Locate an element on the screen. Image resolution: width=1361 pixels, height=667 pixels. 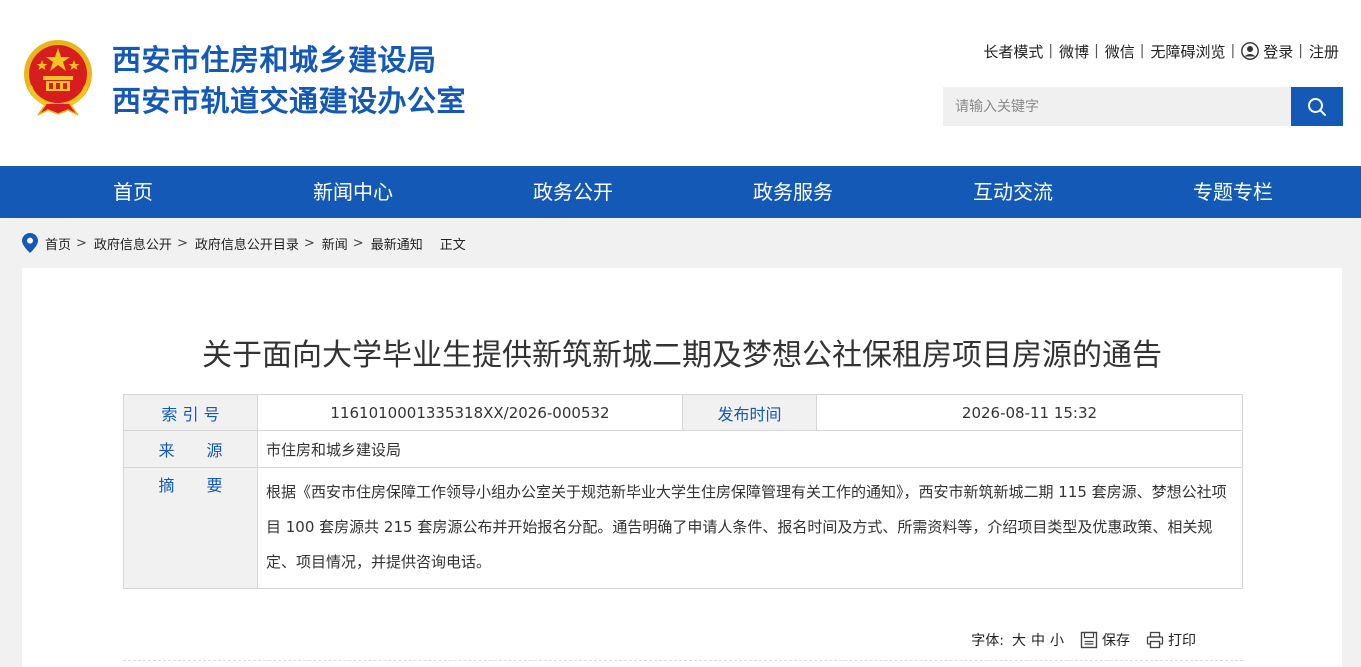
main-nav: 首页 新闻中心 政务公开 政务服务 互动交流 专题专栏 is located at coordinates (680, 192).